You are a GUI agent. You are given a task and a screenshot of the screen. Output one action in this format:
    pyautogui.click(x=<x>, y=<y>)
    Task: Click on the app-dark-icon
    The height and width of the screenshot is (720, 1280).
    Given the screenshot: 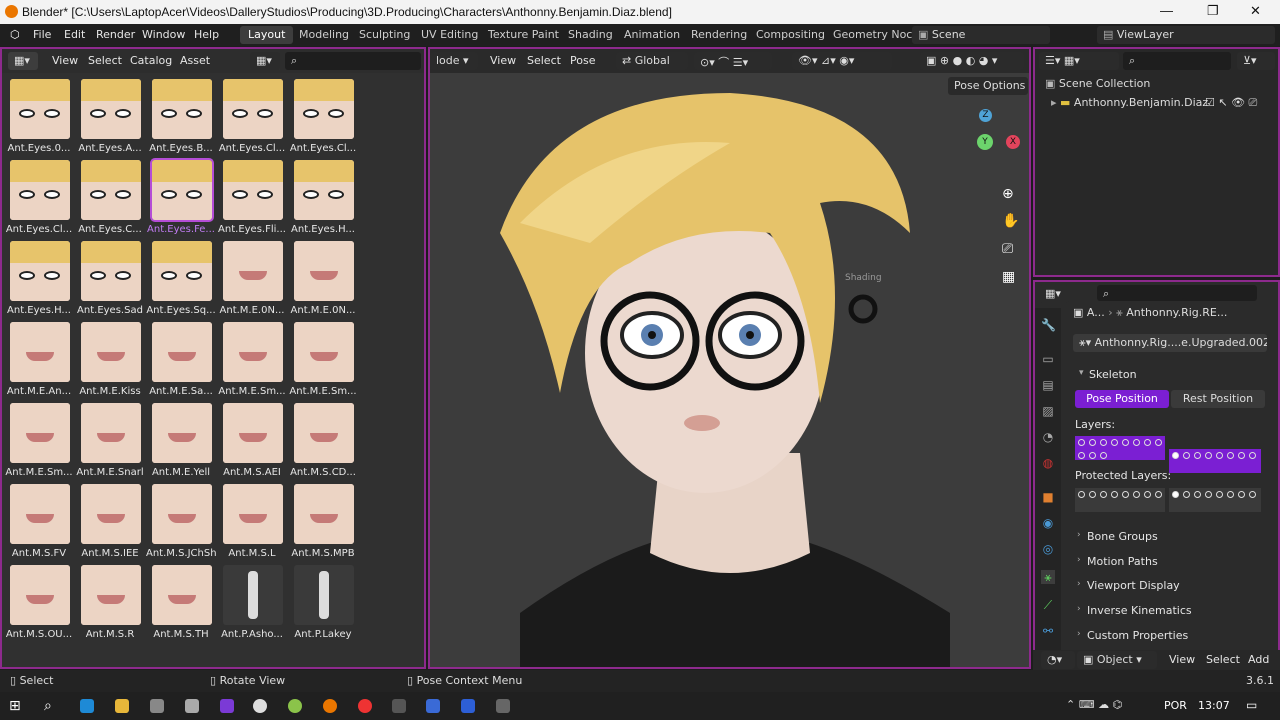 What is the action you would take?
    pyautogui.click(x=399, y=706)
    